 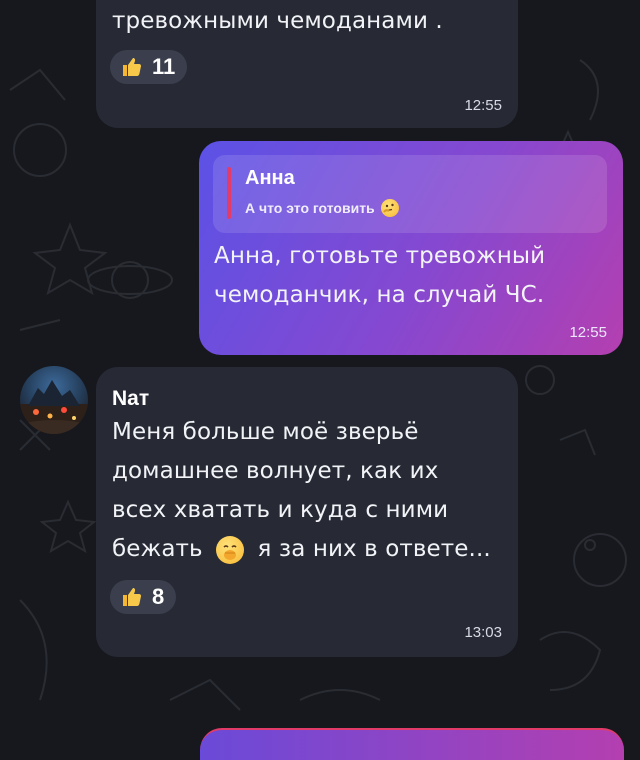 I want to click on message-line: чемоданчик, на случай ЧС., so click(x=379, y=295).